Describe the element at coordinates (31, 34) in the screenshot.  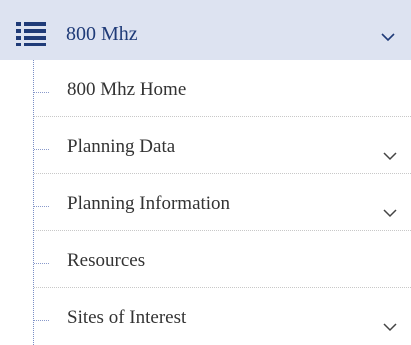
I see `list-icon` at that location.